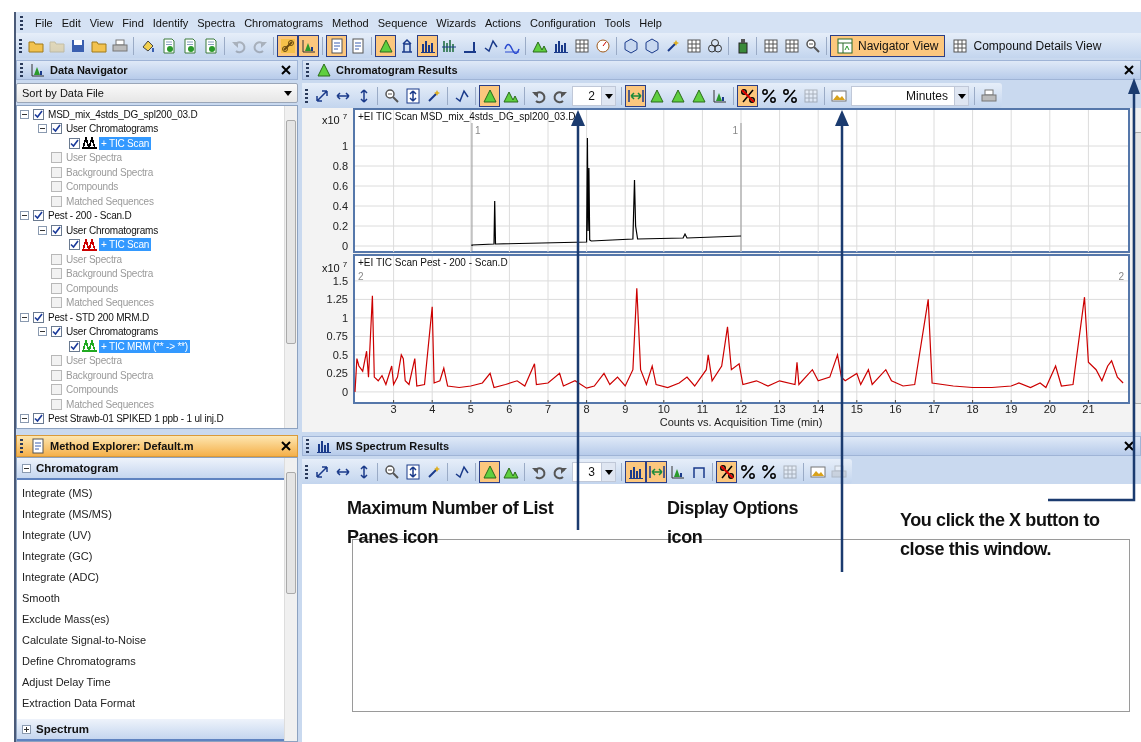  I want to click on explorer-item: Smooth, so click(150, 597).